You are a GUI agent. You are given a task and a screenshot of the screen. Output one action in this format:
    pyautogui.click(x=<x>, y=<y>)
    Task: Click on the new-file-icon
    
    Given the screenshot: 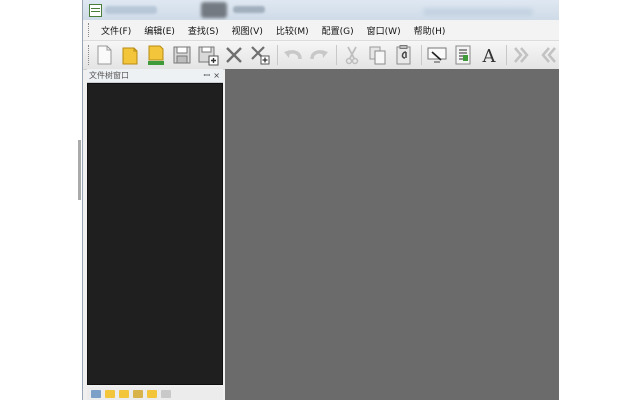 What is the action you would take?
    pyautogui.click(x=104, y=55)
    